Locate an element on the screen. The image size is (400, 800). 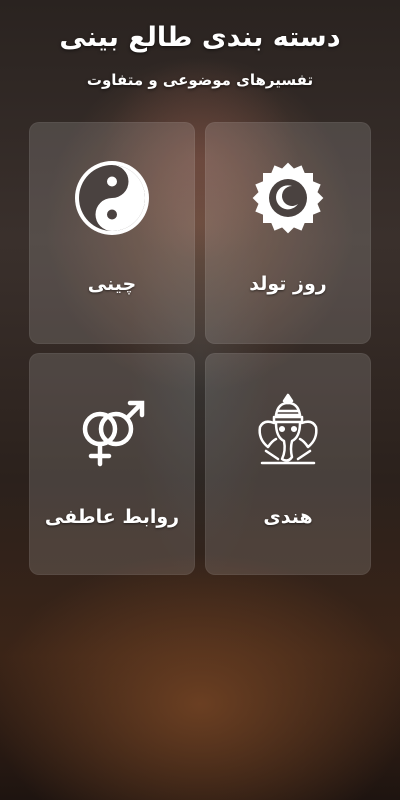
page-title: دسته بندی طالع بینی is located at coordinates (200, 37).